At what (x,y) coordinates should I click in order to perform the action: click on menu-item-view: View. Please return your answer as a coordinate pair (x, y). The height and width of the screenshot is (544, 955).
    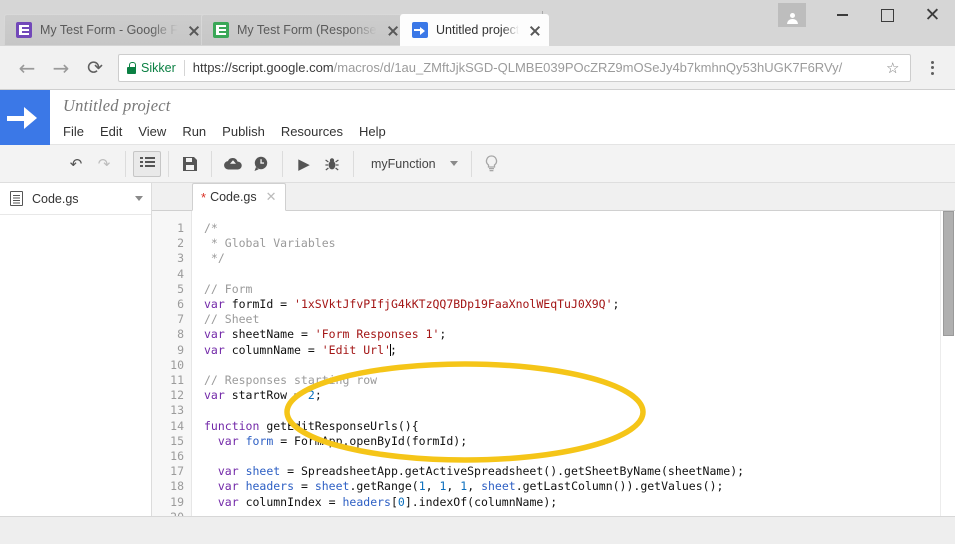
    Looking at the image, I should click on (156, 131).